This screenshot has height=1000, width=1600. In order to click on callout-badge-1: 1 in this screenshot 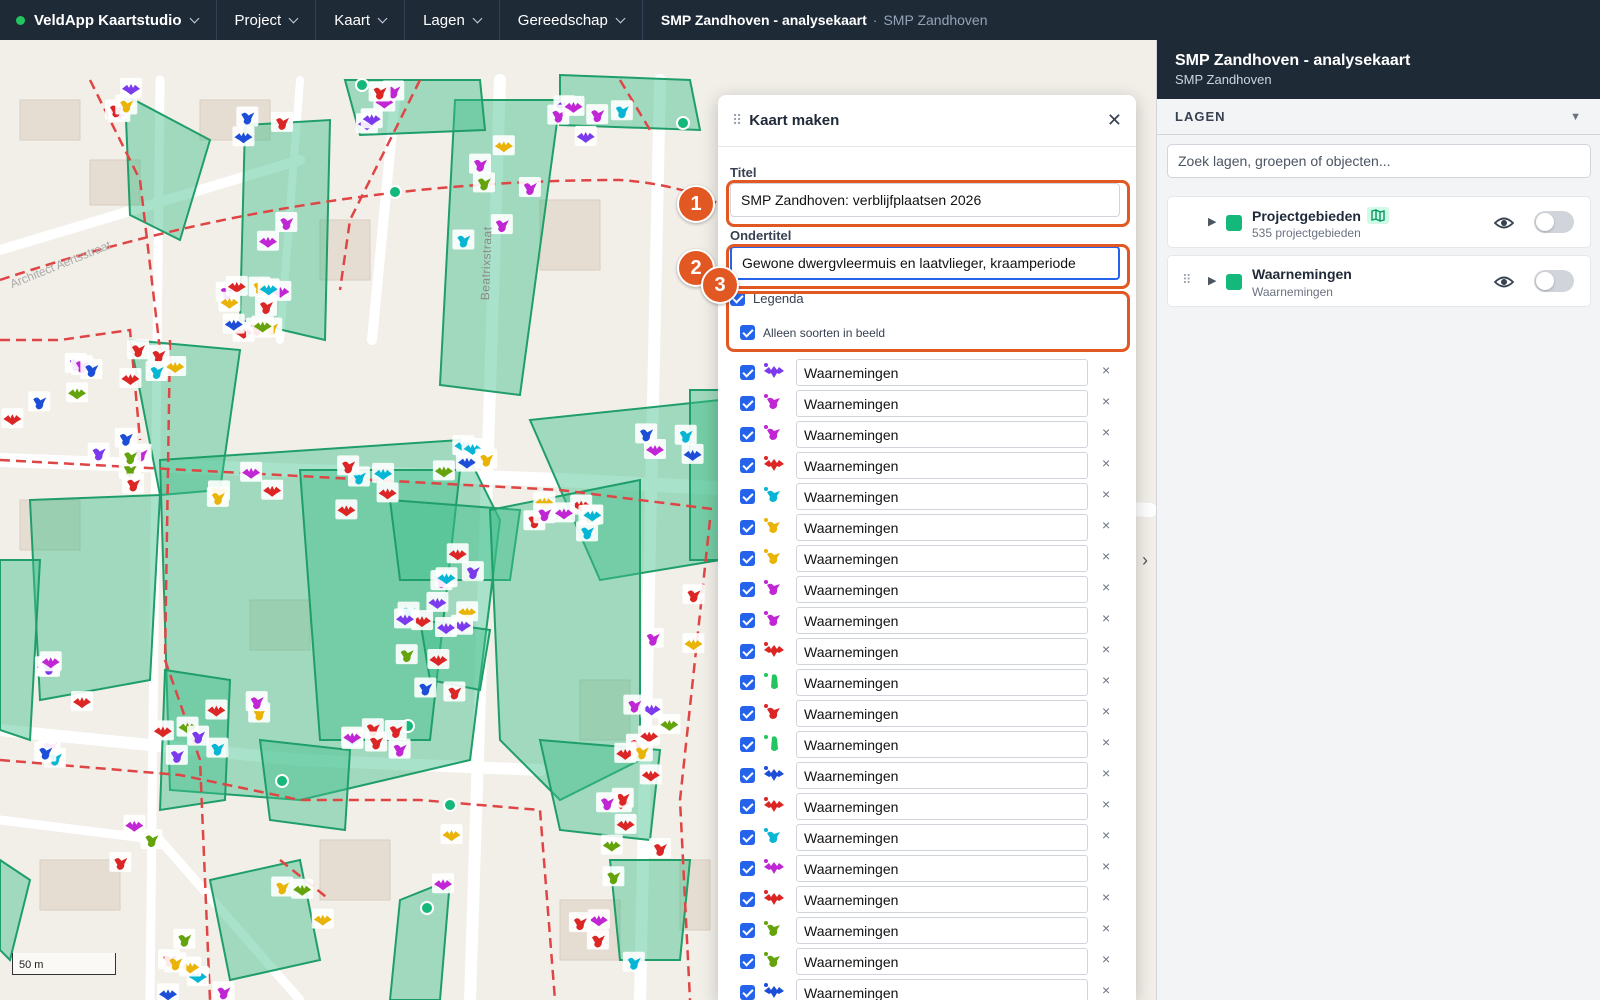, I will do `click(696, 204)`.